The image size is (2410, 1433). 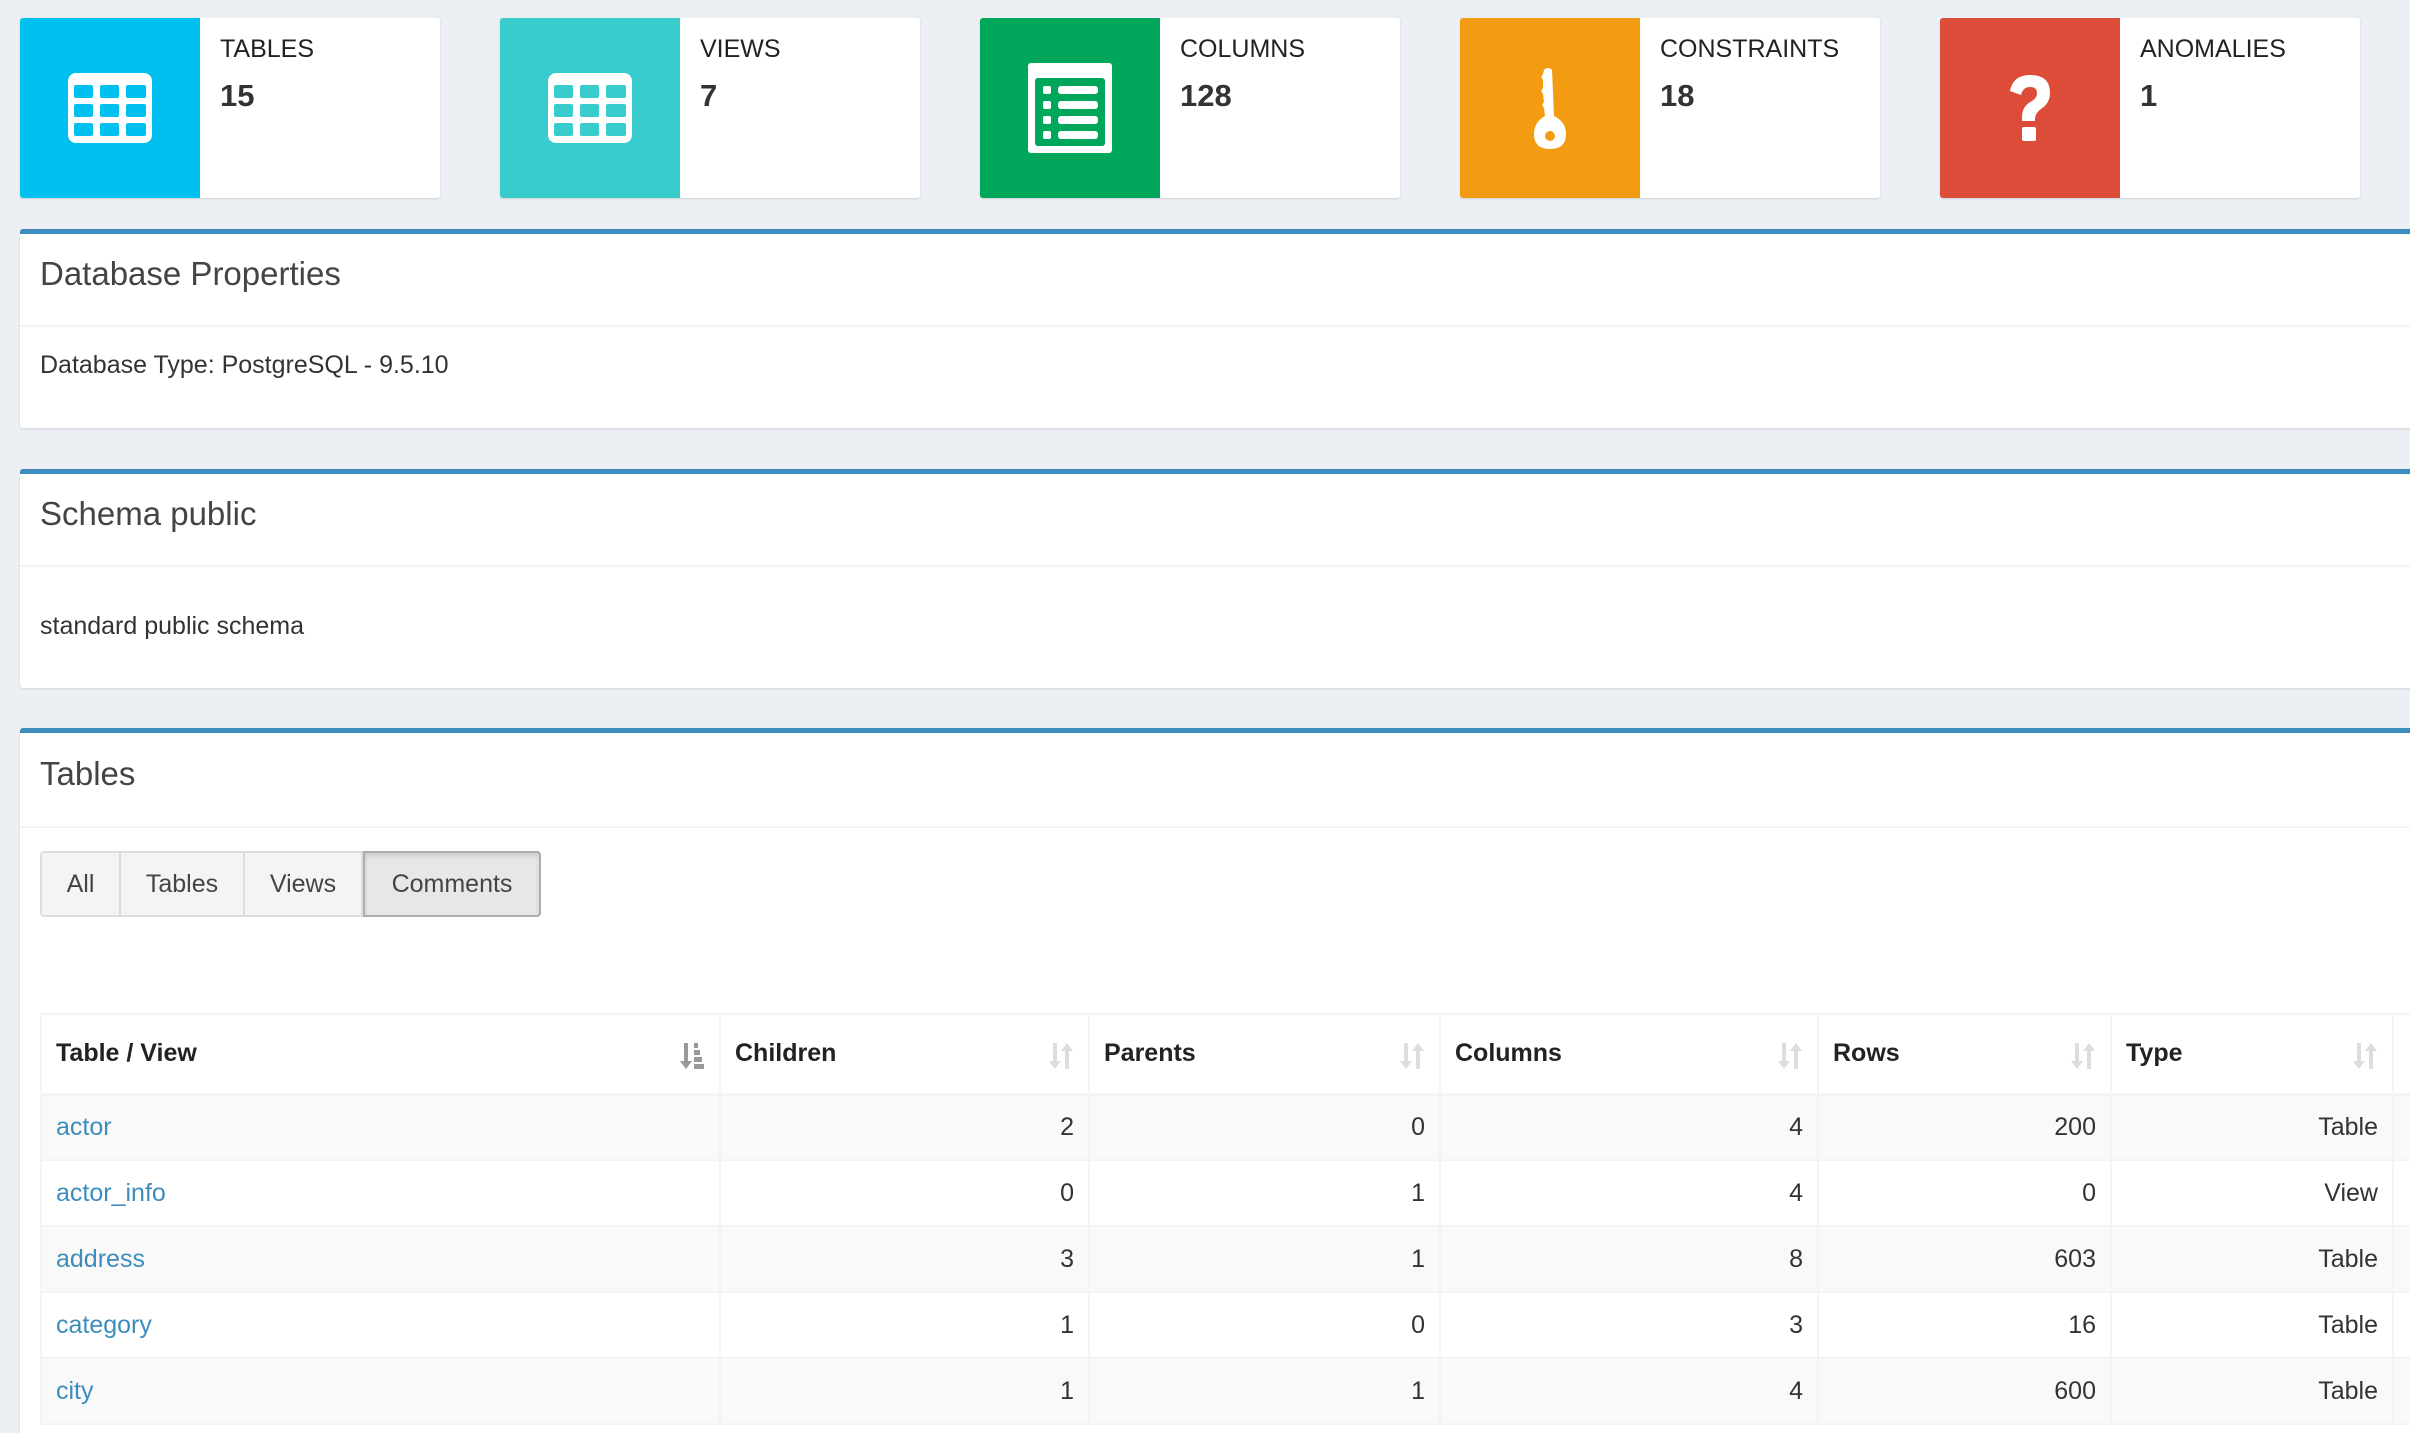 I want to click on cell-name: category, so click(x=380, y=1325).